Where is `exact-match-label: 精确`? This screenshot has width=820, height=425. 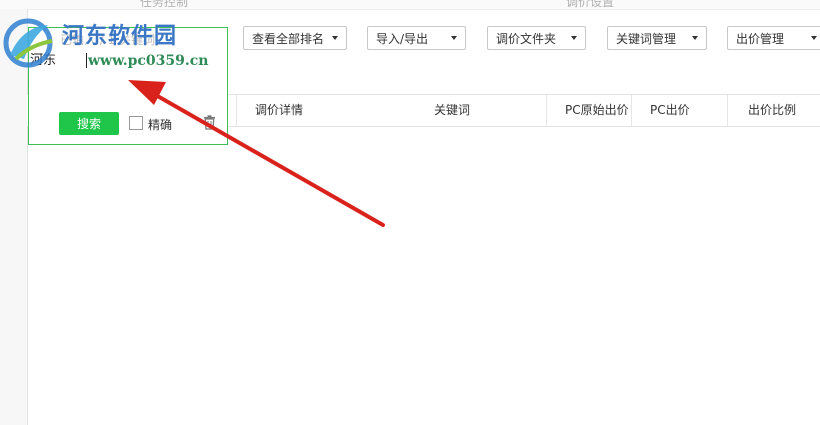 exact-match-label: 精确 is located at coordinates (160, 125).